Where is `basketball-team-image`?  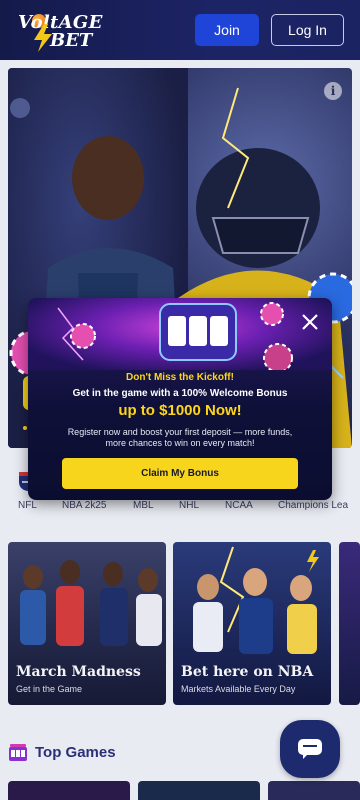
basketball-team-image is located at coordinates (91, 603).